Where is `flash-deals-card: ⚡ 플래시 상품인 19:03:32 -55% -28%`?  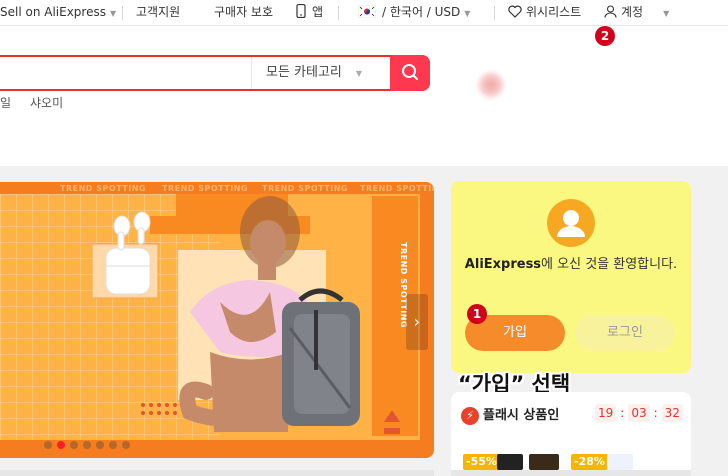 flash-deals-card: ⚡ 플래시 상품인 19:03:32 -55% -28% is located at coordinates (571, 434).